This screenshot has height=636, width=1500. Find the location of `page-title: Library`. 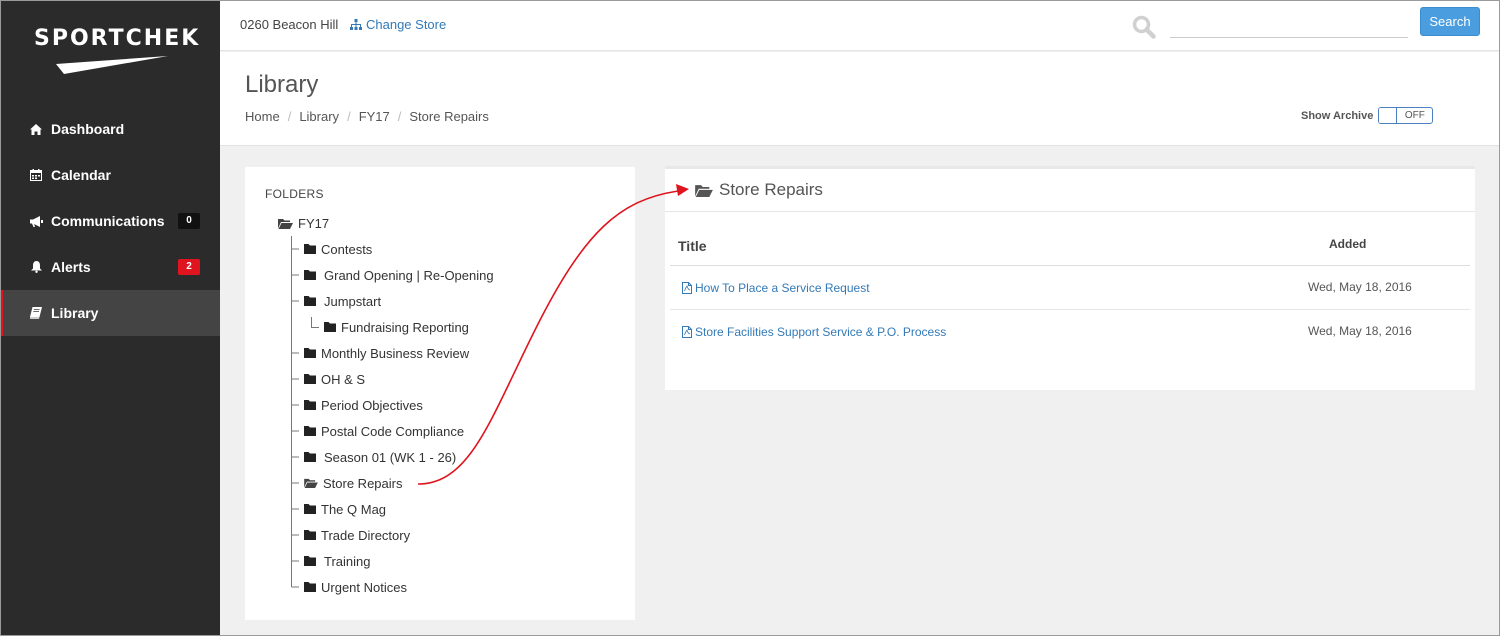

page-title: Library is located at coordinates (282, 84).